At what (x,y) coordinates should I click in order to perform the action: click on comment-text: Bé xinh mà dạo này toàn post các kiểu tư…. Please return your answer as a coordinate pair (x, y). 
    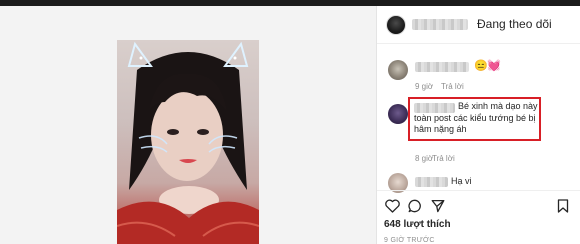
    Looking at the image, I should click on (477, 118).